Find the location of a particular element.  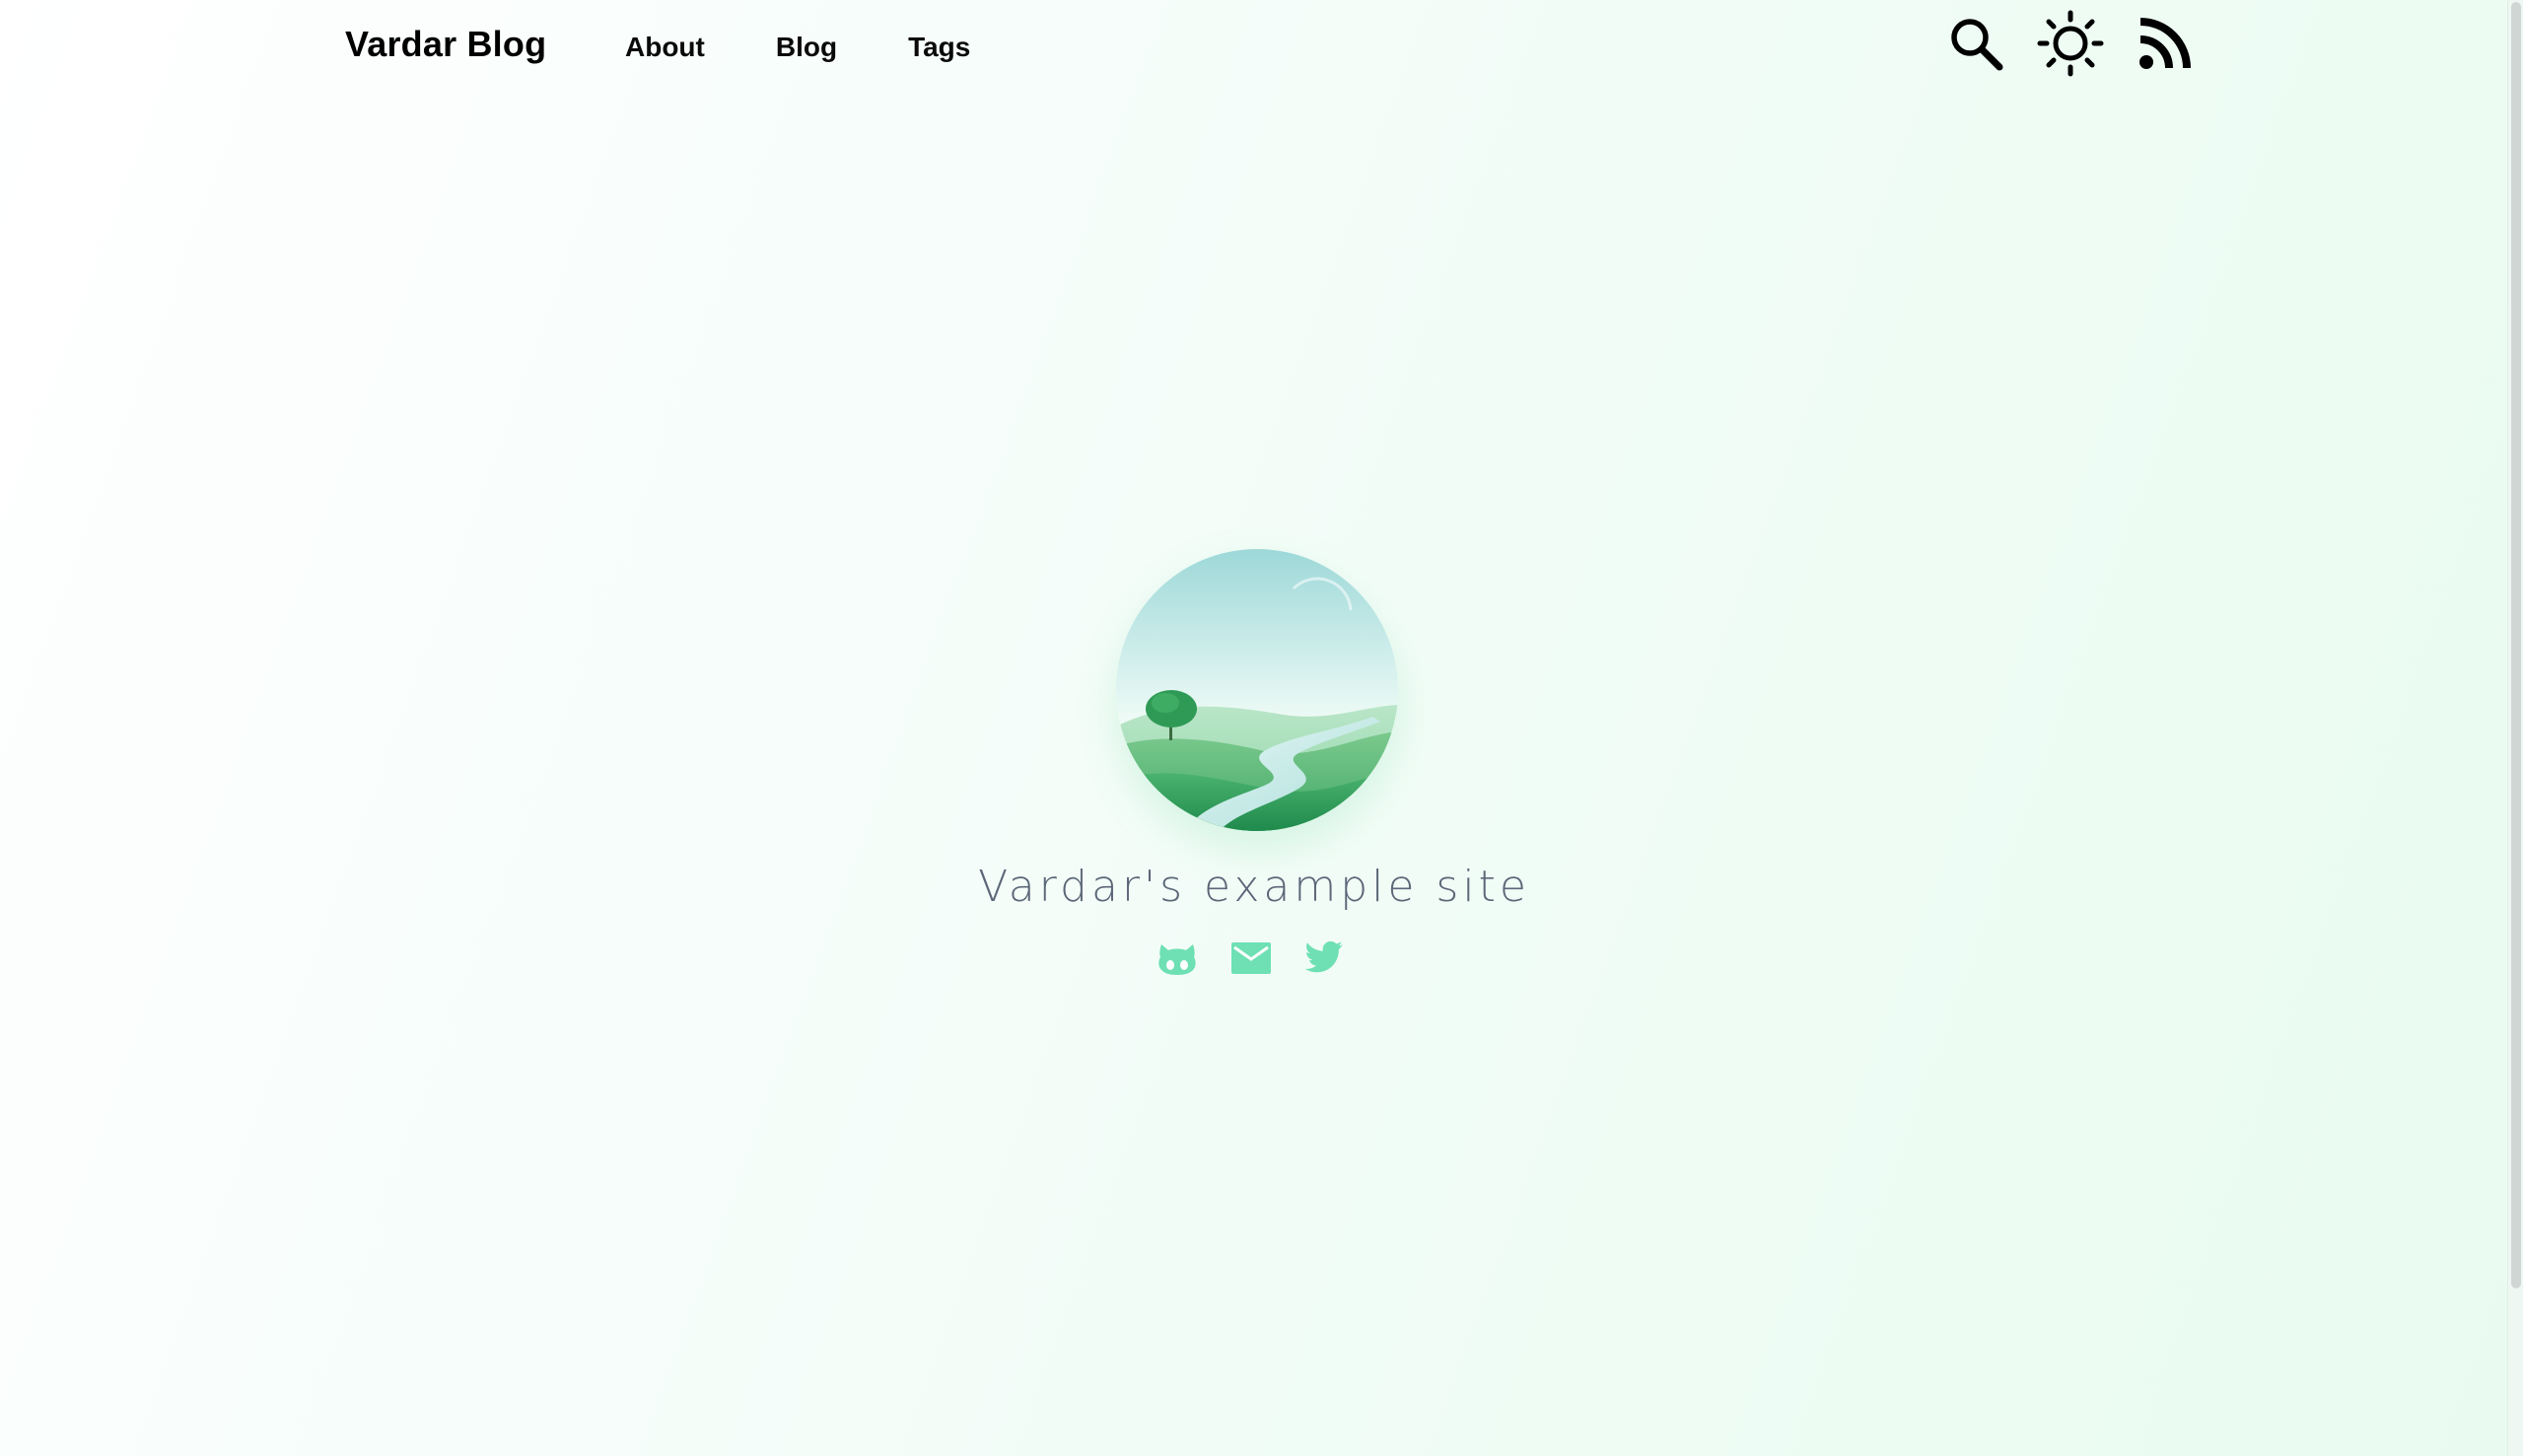

main-nav: About Blog Tags is located at coordinates (833, 47).